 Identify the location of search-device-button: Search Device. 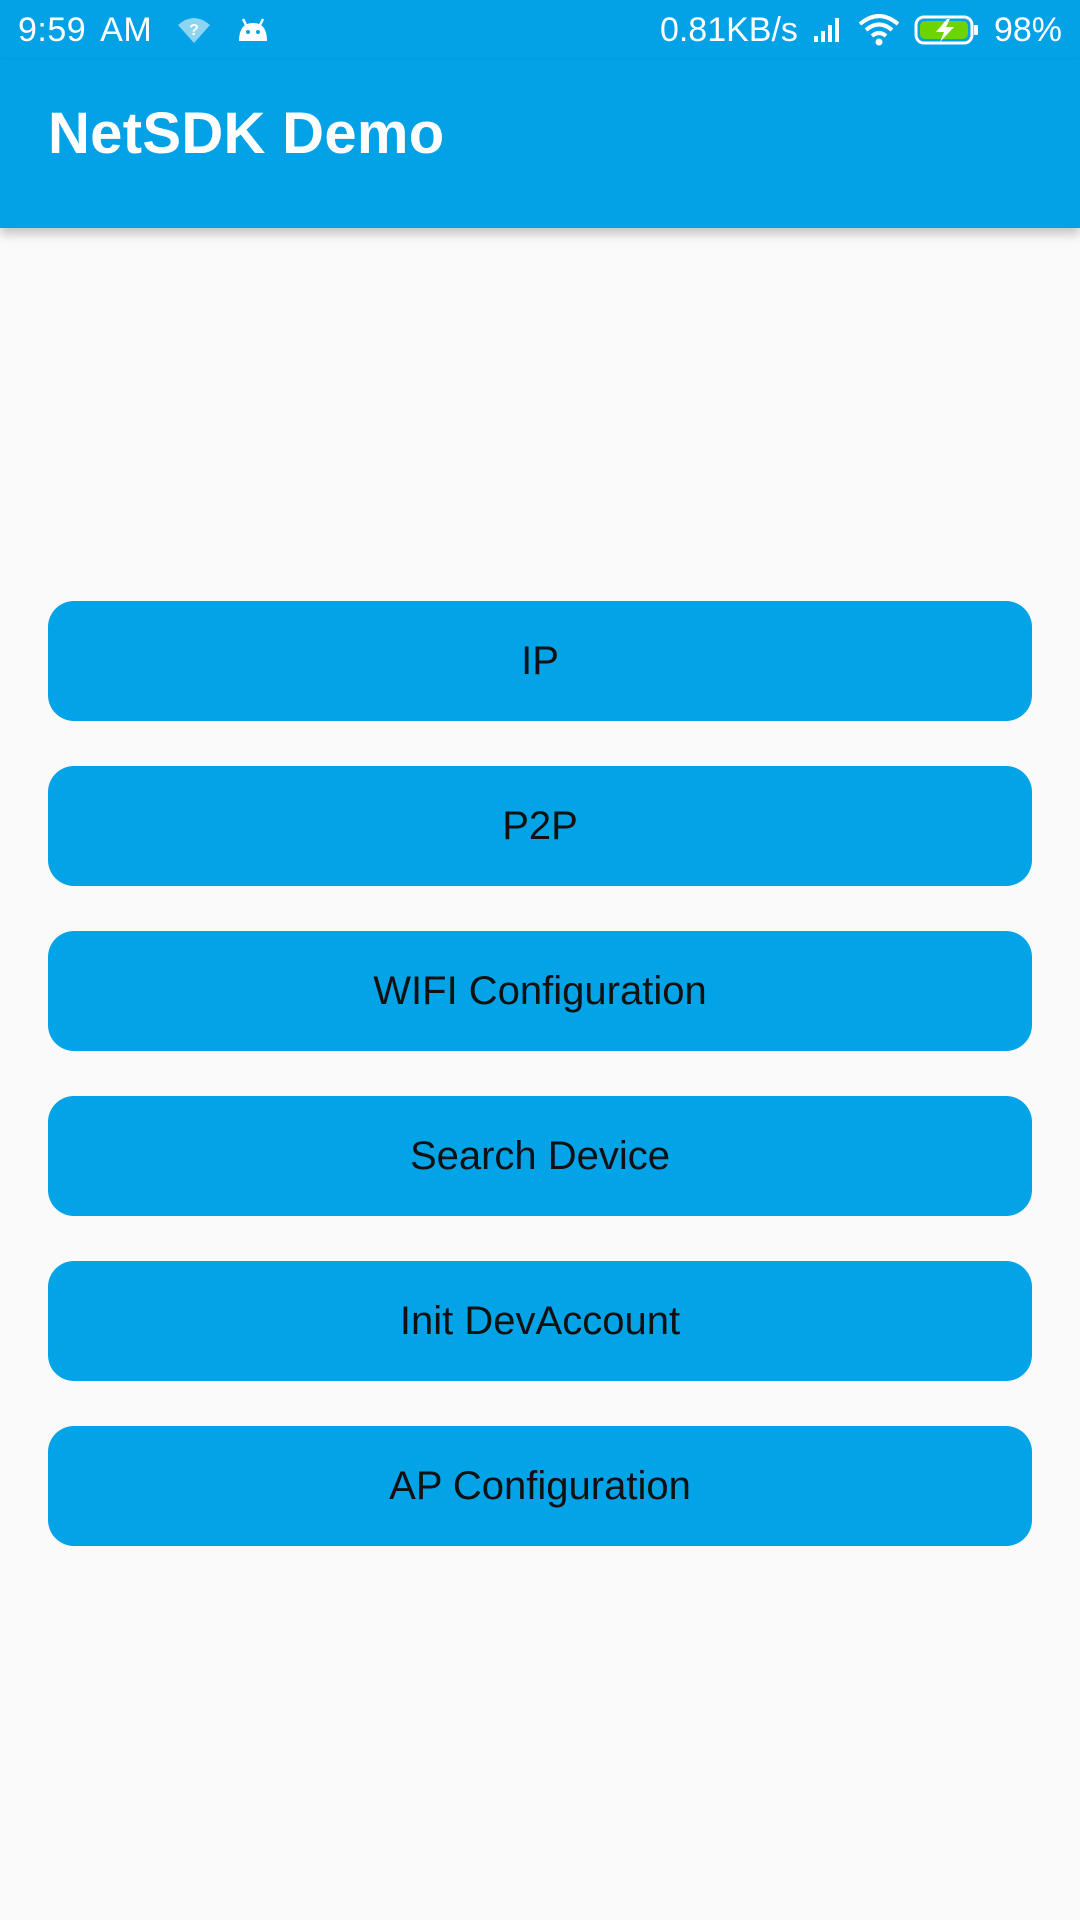
(540, 1156).